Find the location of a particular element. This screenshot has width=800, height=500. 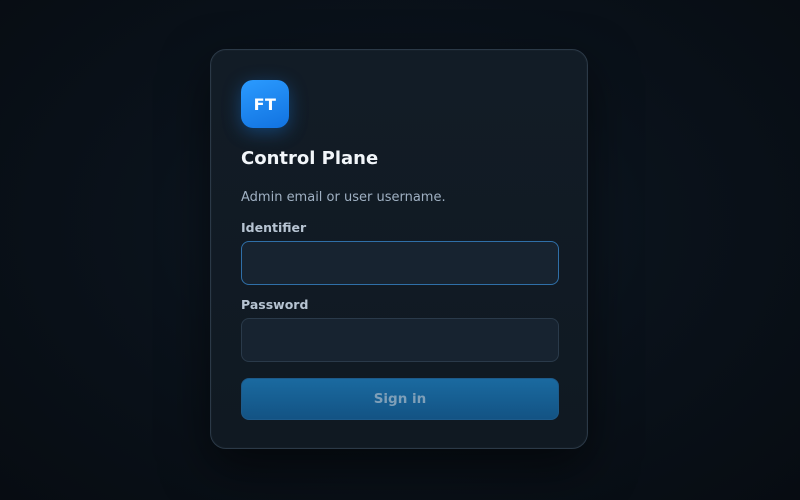

app-logo: FT is located at coordinates (265, 104).